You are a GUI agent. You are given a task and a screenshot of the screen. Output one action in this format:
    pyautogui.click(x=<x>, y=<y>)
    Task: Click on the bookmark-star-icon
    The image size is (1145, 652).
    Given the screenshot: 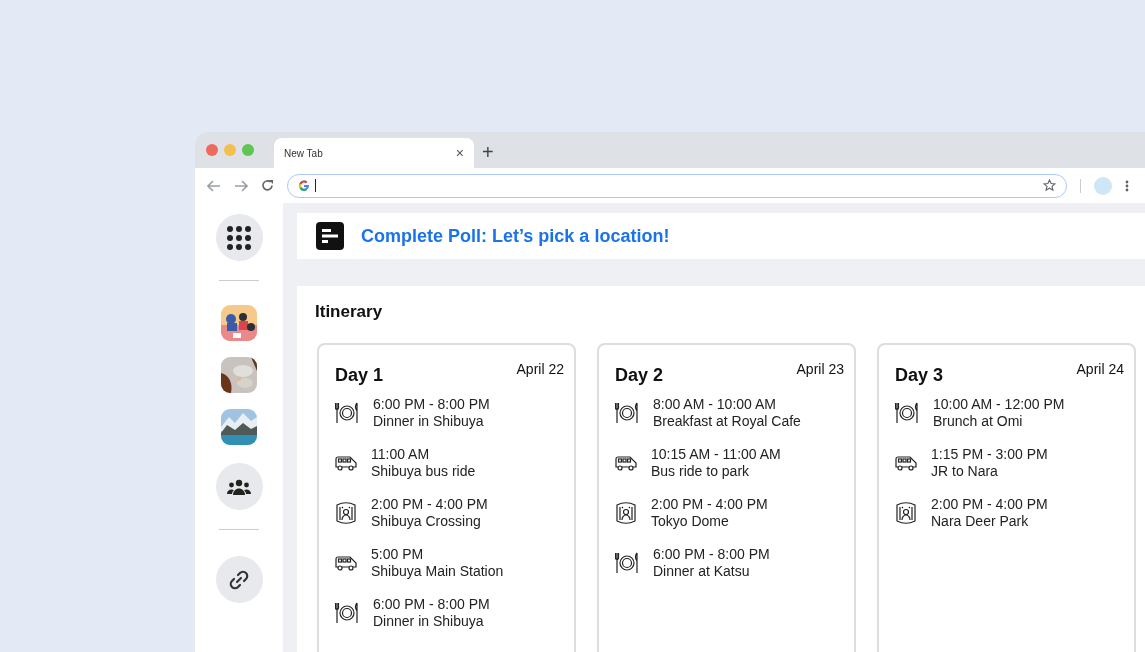 What is the action you would take?
    pyautogui.click(x=1049, y=185)
    